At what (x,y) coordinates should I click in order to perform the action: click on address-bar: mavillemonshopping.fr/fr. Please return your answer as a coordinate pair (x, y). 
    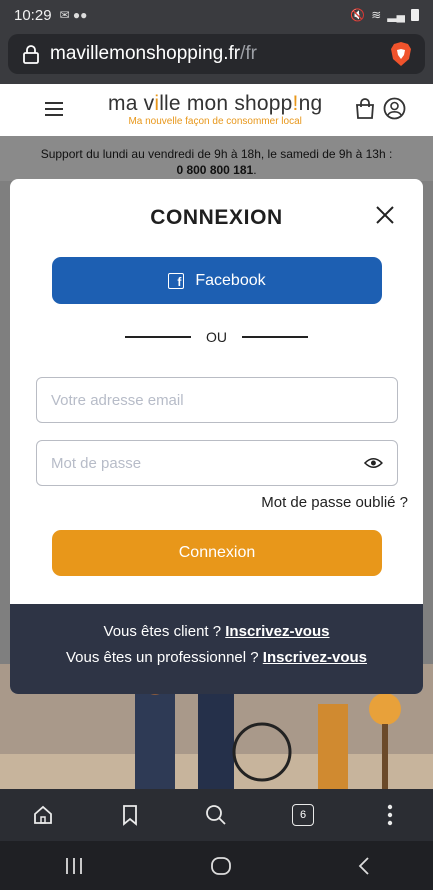
    Looking at the image, I should click on (216, 54).